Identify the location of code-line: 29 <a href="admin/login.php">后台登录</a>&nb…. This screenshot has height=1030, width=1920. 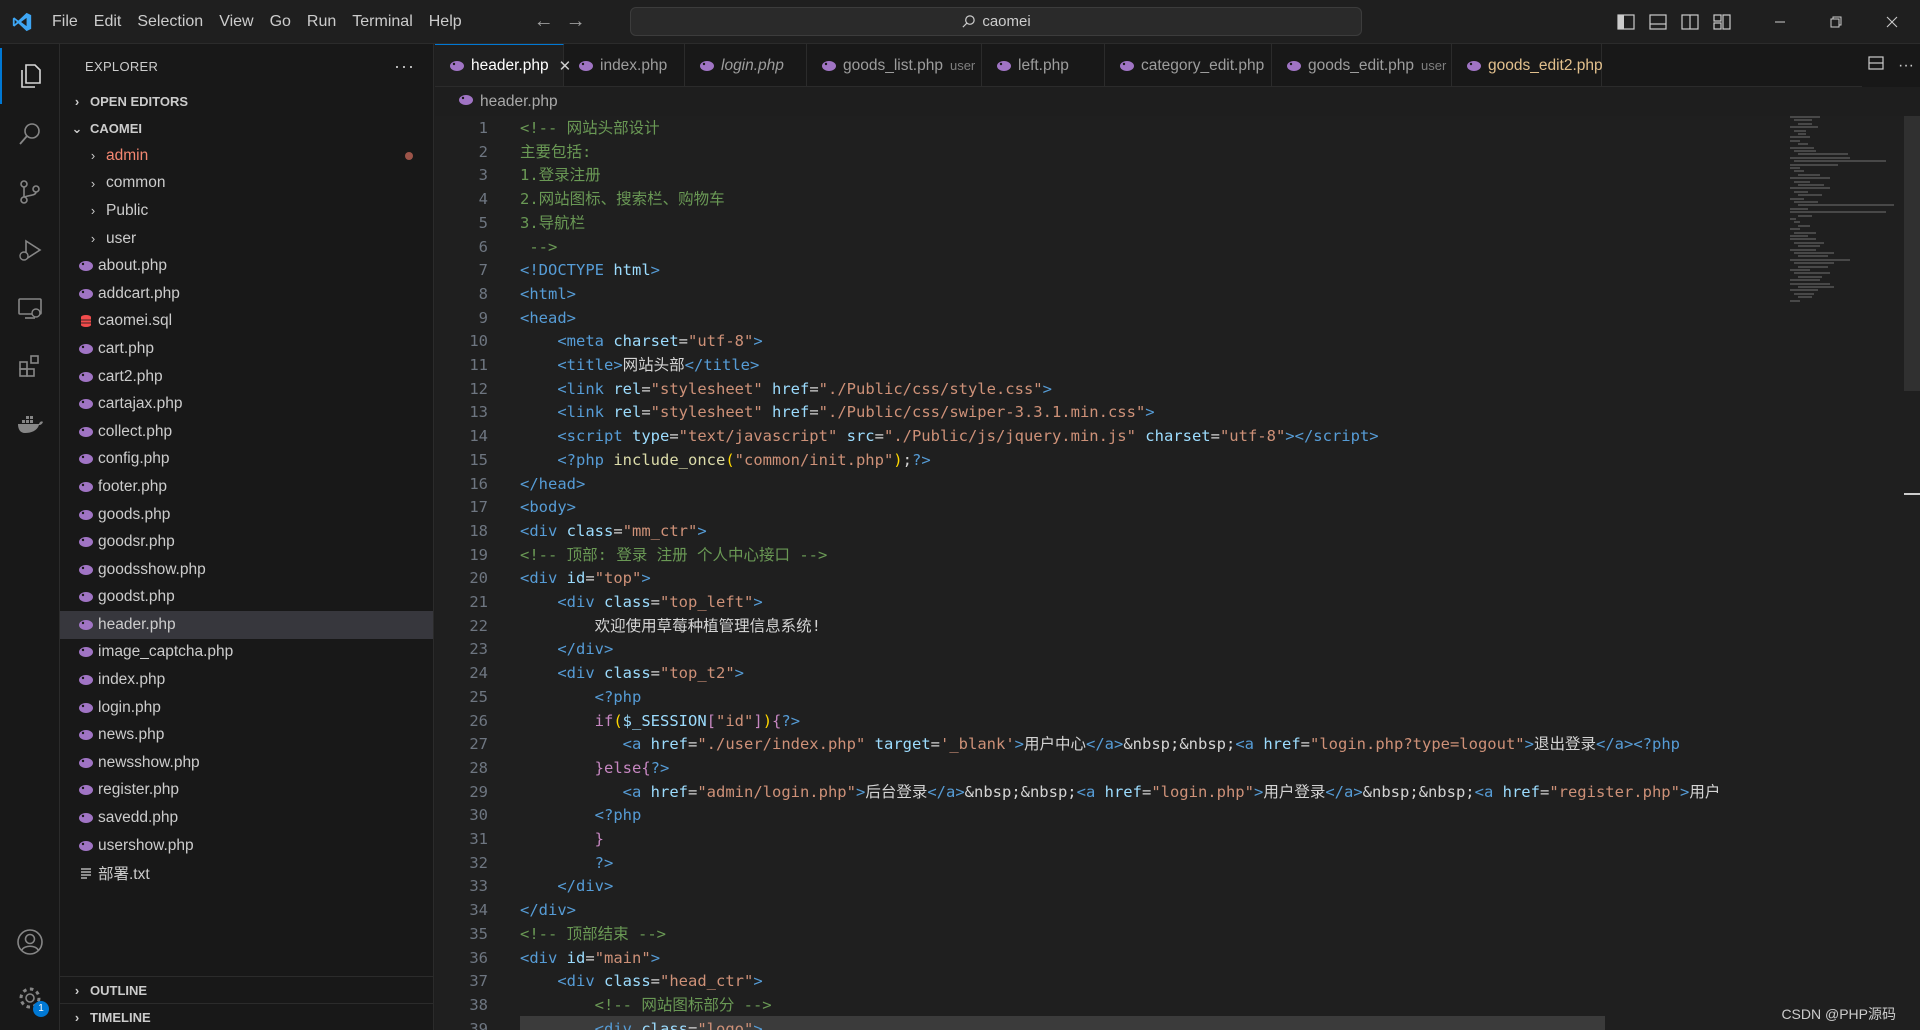
(1109, 793).